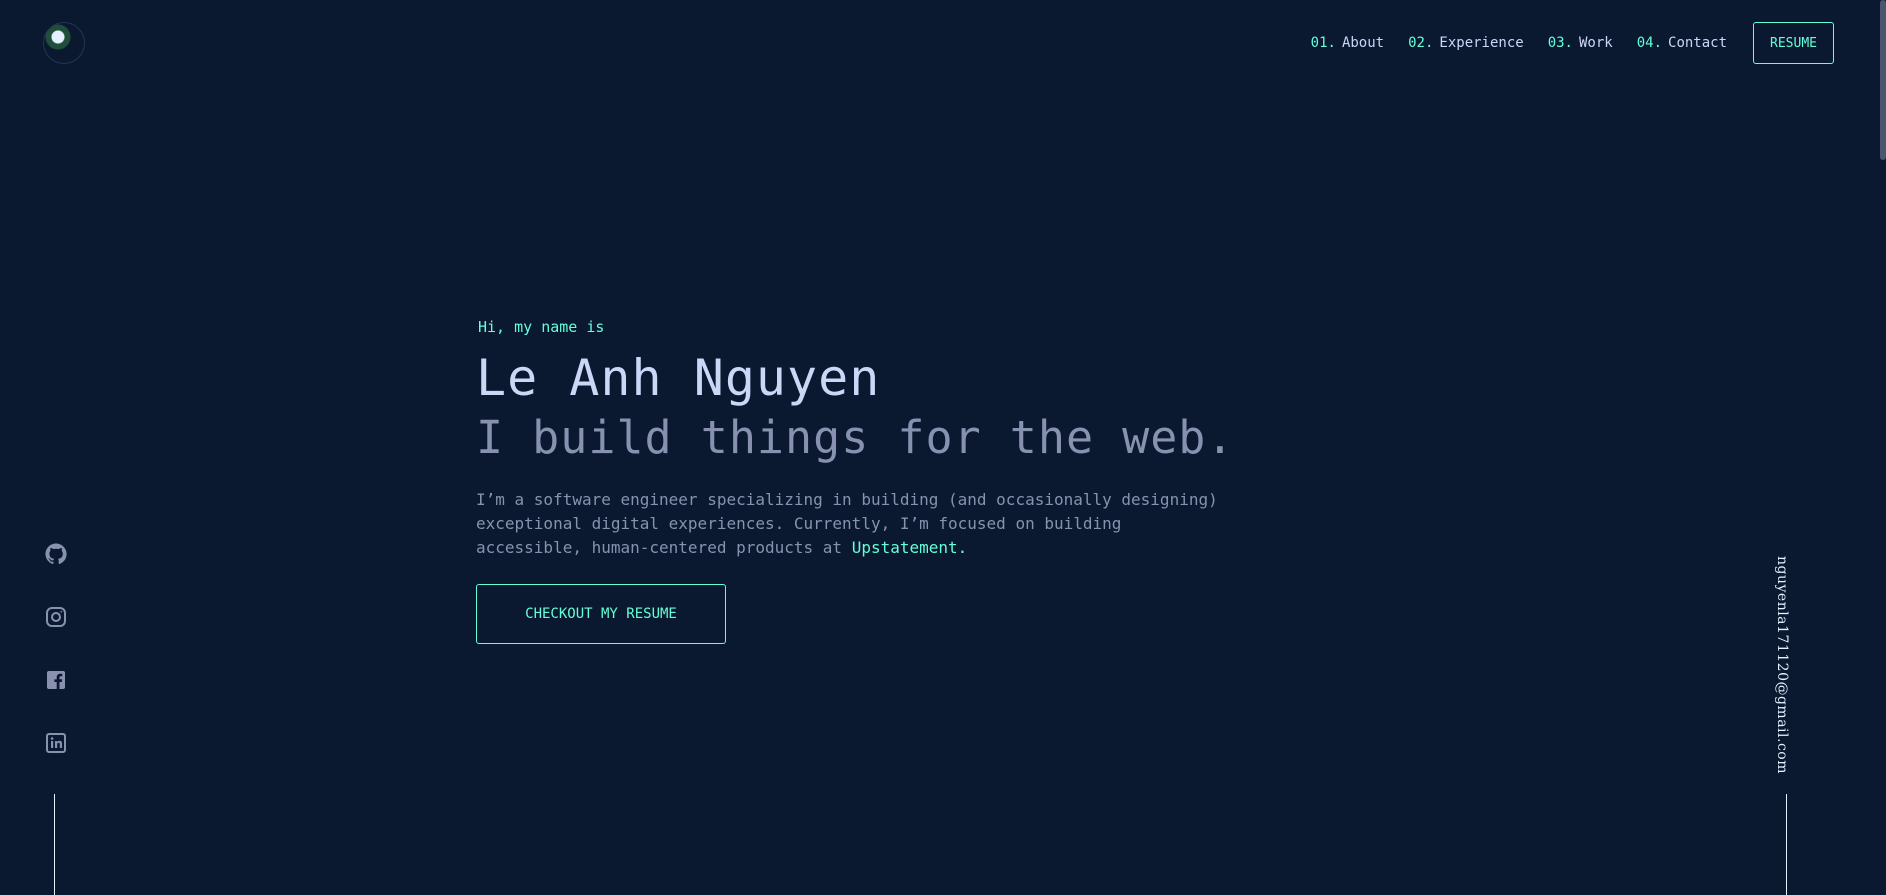 This screenshot has height=895, width=1886. I want to click on nav-item-work: 03. Work, so click(1580, 43).